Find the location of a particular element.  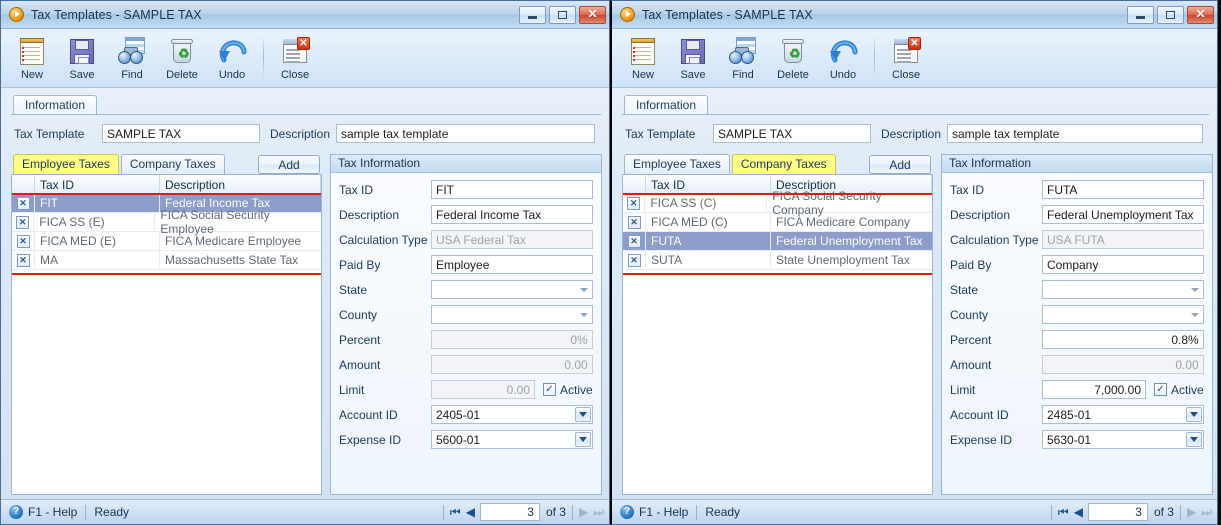

nav-separator-right is located at coordinates (1180, 512).